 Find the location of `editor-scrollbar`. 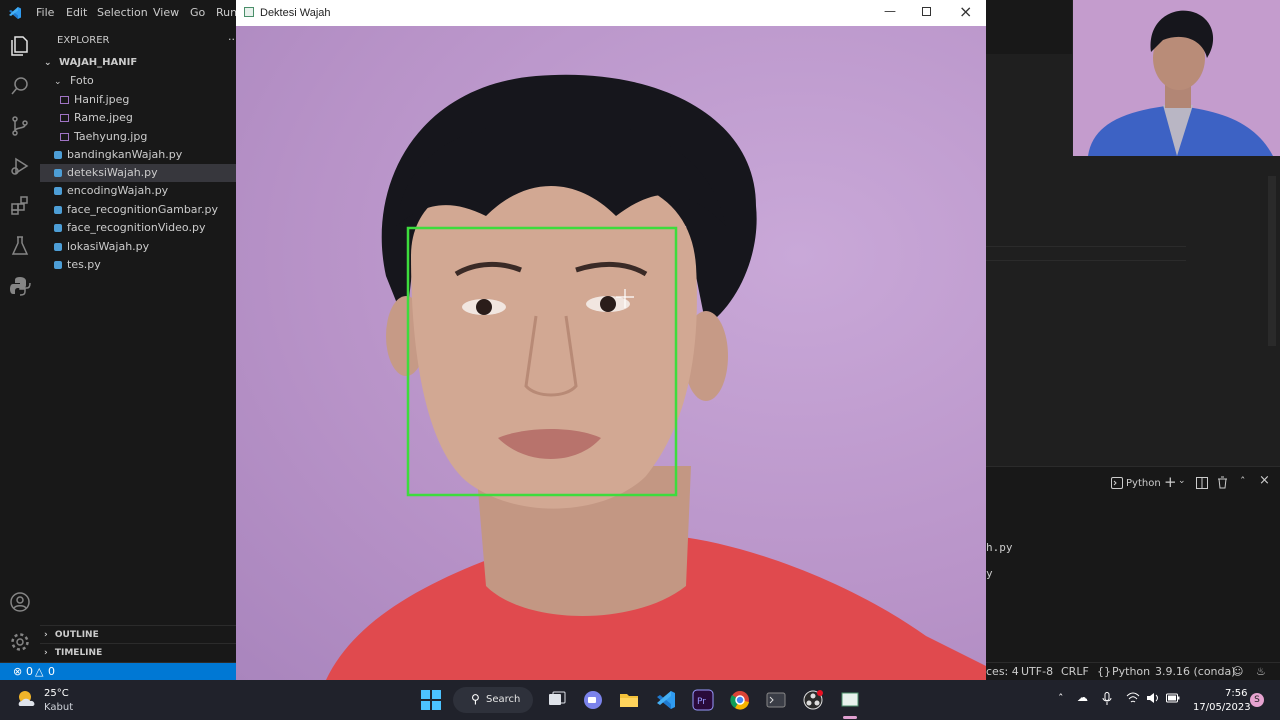

editor-scrollbar is located at coordinates (1272, 261).